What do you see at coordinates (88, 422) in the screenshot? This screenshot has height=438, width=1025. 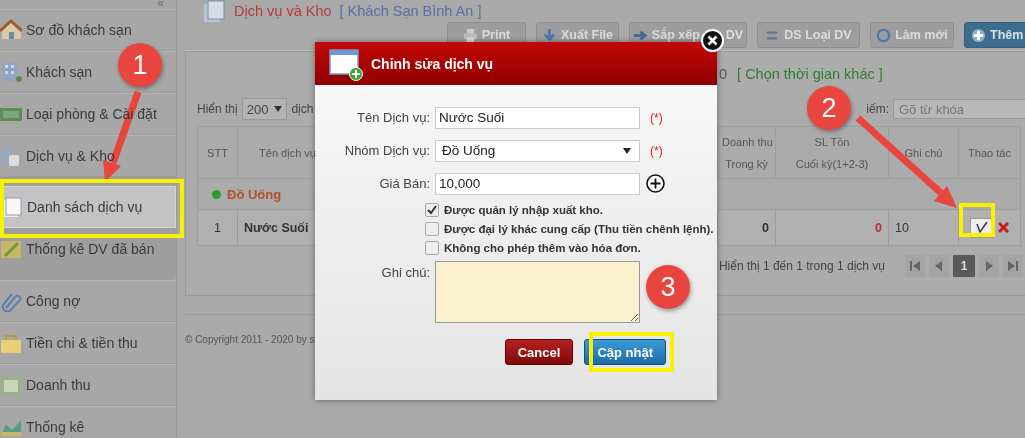 I see `sidebar-item: Thống kê` at bounding box center [88, 422].